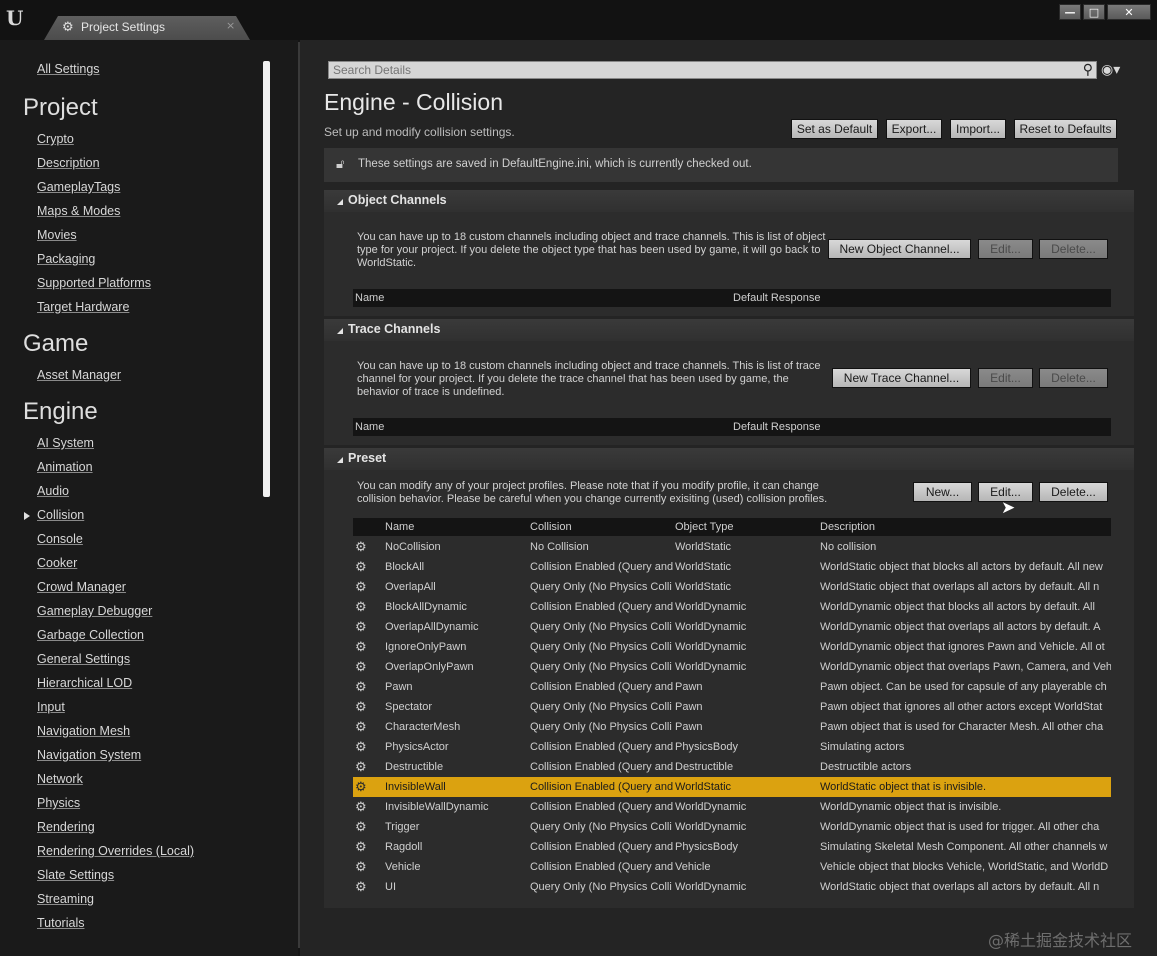 This screenshot has width=1157, height=956. Describe the element at coordinates (1088, 70) in the screenshot. I see `search-icon: ⚲` at that location.